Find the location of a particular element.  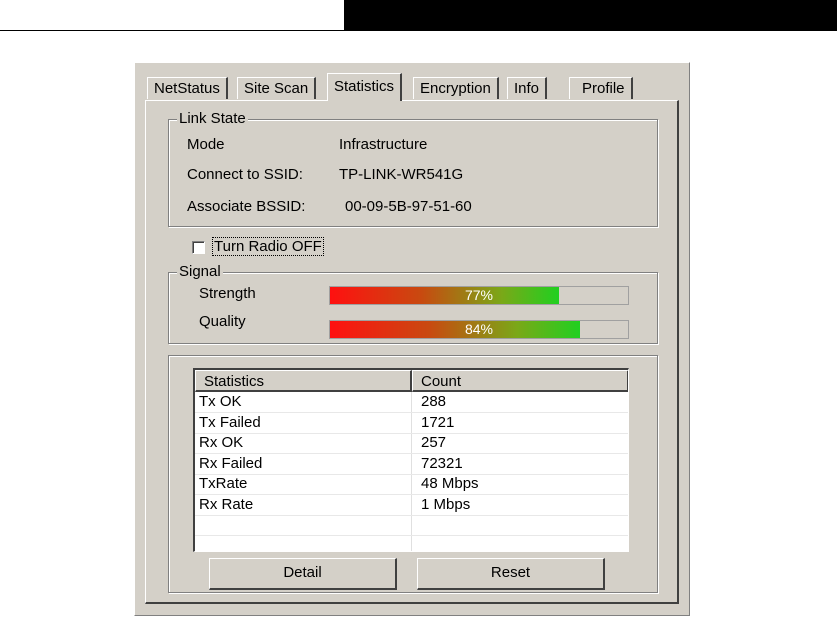

table-row: TxRate 48 Mbps is located at coordinates (411, 484).